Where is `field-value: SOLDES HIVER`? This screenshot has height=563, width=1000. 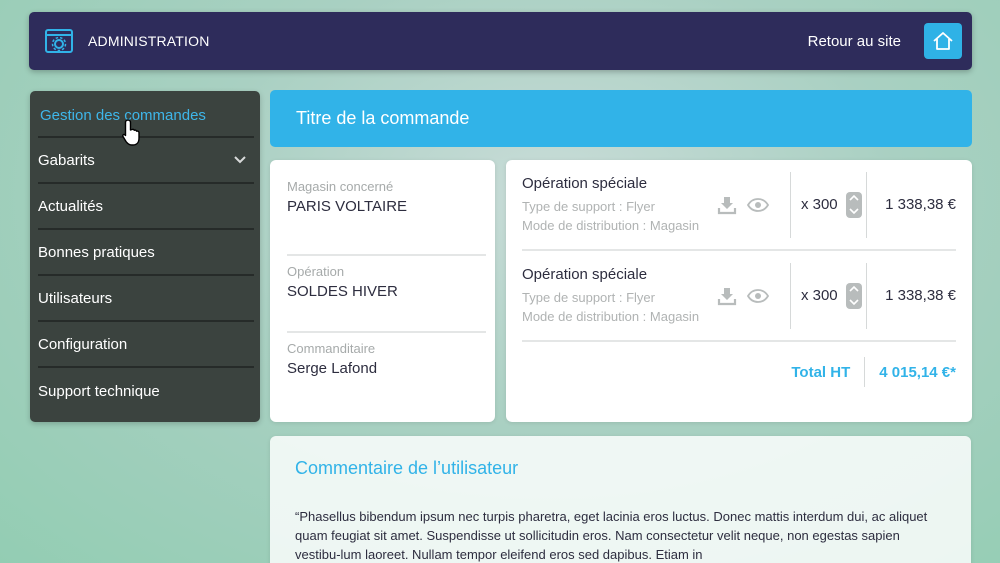 field-value: SOLDES HIVER is located at coordinates (342, 291).